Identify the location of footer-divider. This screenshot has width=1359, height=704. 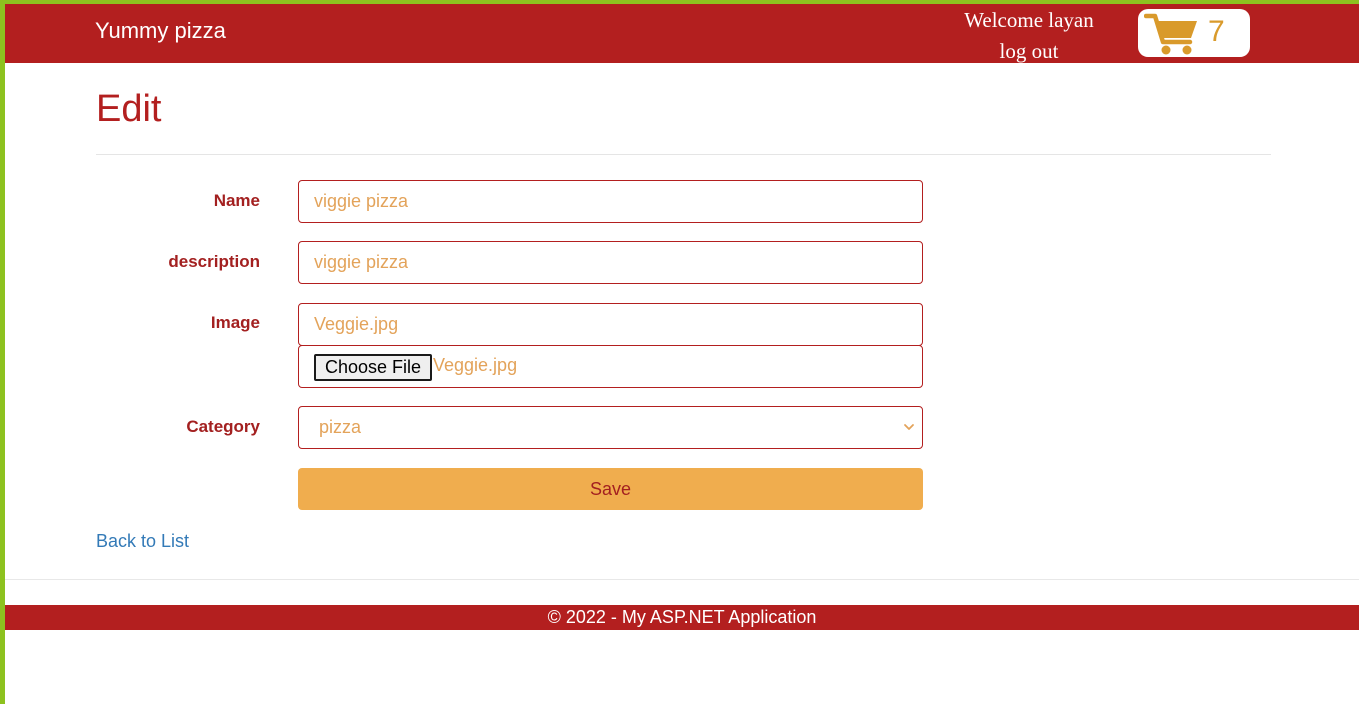
(682, 579).